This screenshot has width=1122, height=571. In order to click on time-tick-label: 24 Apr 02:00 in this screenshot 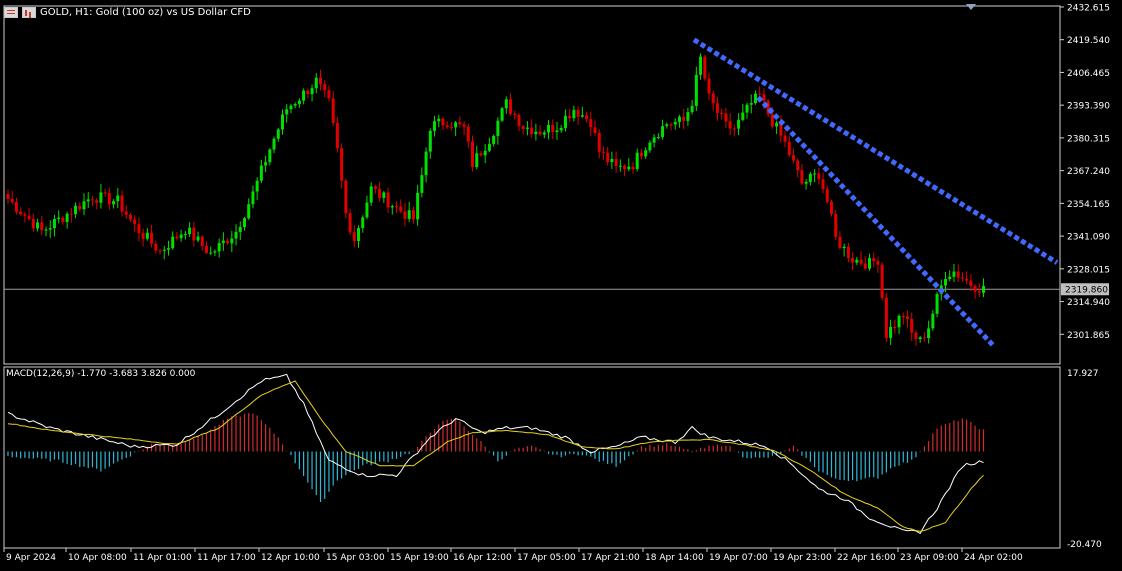, I will do `click(993, 558)`.